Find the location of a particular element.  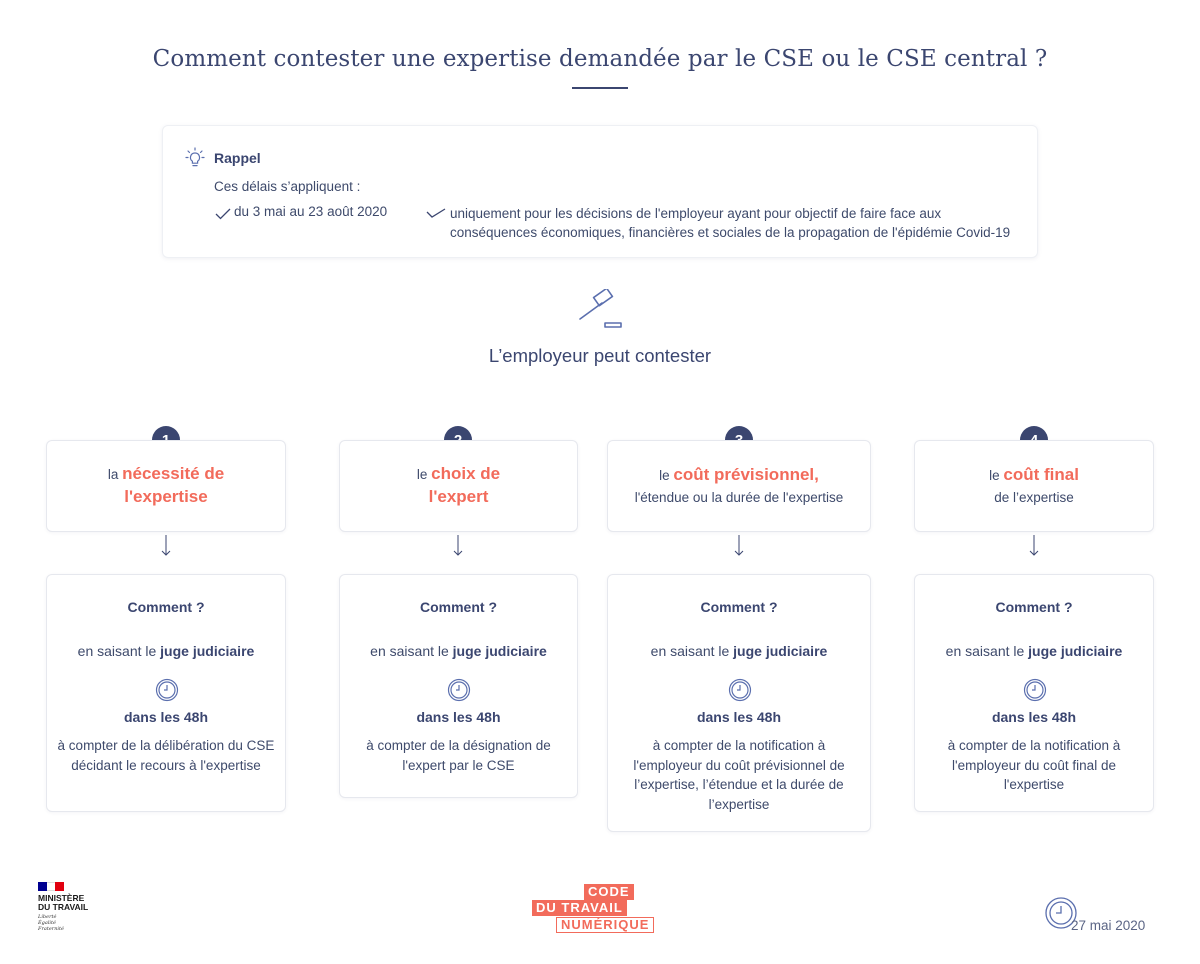

gavel-icon is located at coordinates (600, 308).